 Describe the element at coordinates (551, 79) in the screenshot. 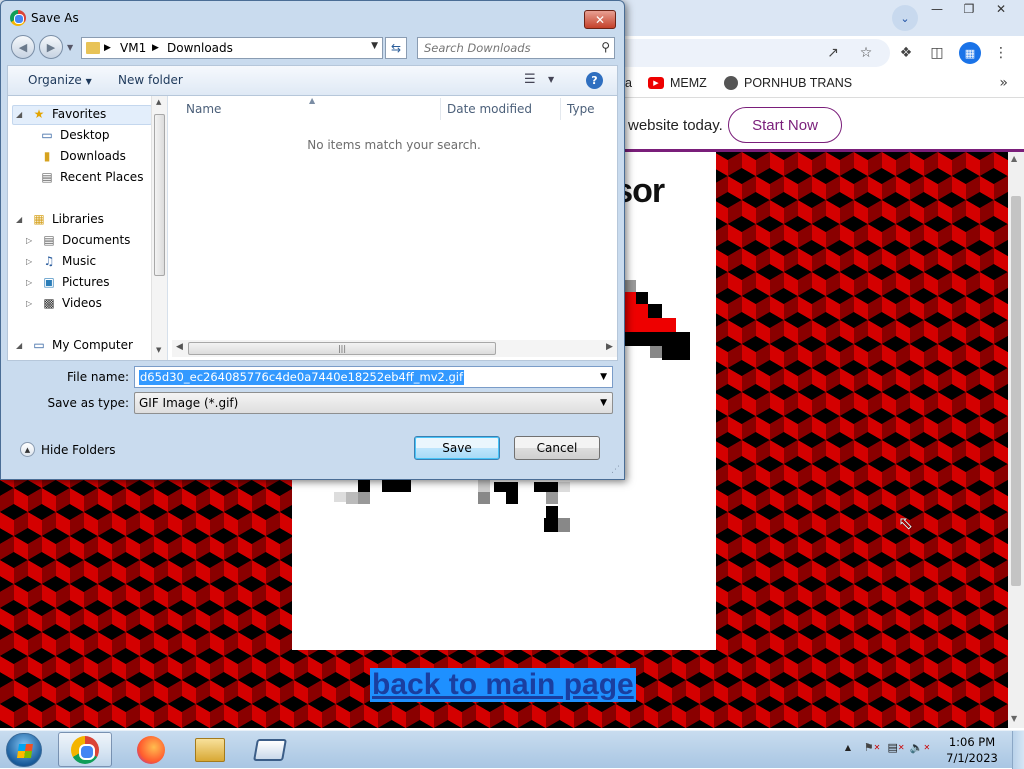

I see `view-dropdown-icon: ▼` at that location.